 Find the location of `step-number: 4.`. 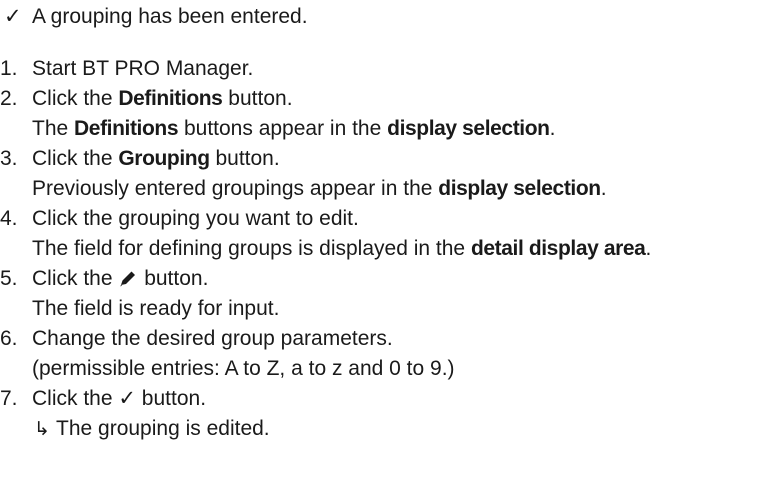

step-number: 4. is located at coordinates (9, 218).